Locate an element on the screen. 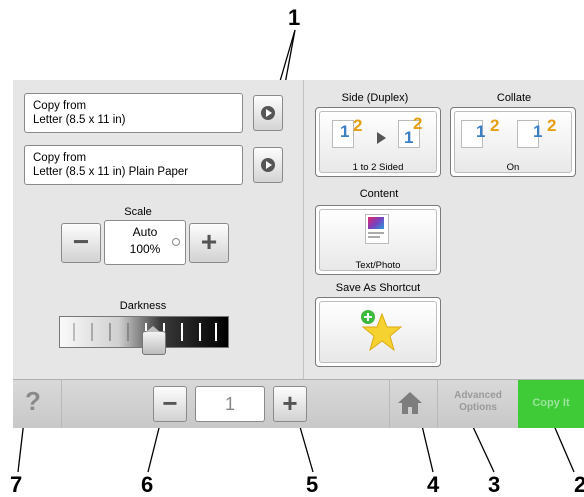 The height and width of the screenshot is (497, 584). advanced-label-line2: Options is located at coordinates (478, 407).